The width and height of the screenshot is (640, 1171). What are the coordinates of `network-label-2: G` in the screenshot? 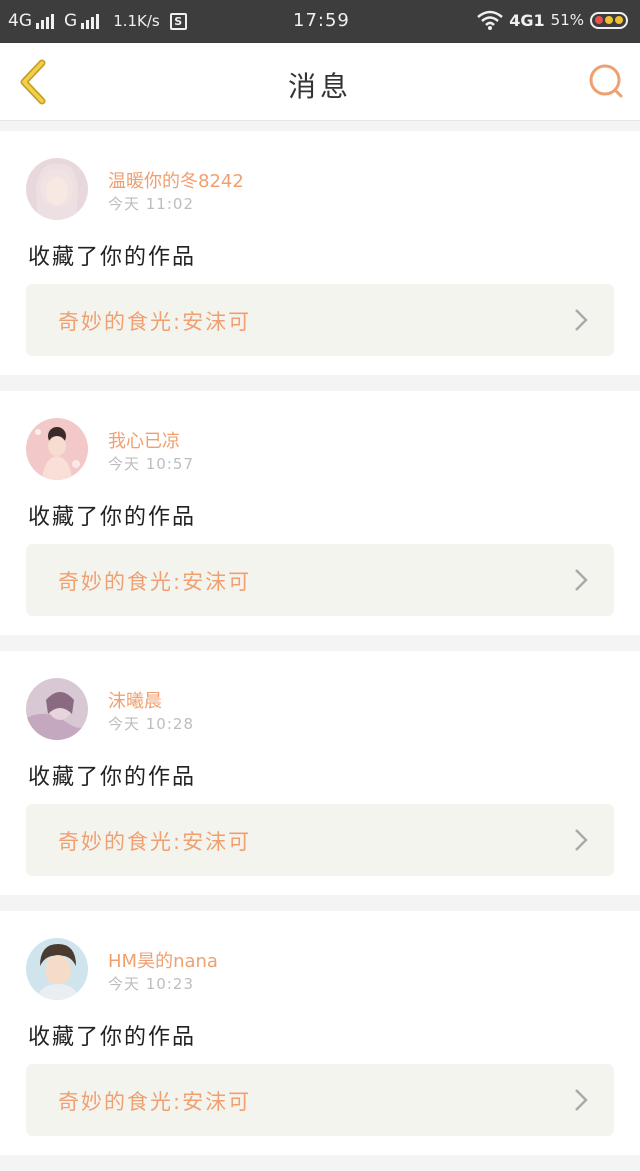 It's located at (71, 21).